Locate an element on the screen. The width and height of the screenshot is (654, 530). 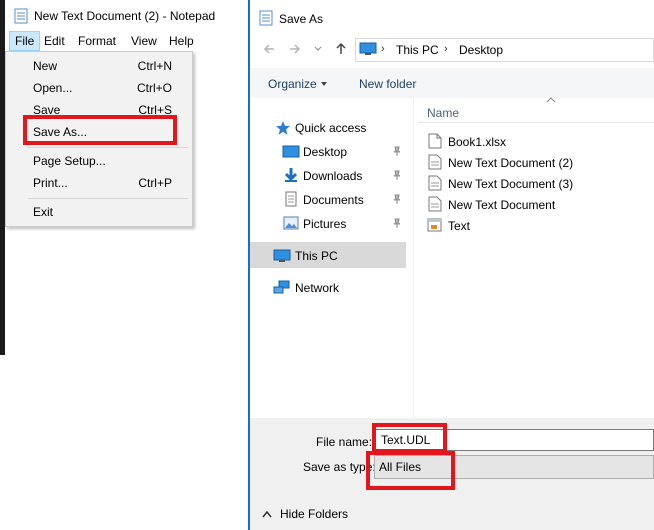
breadcrumb-desktop: Desktop is located at coordinates (481, 50).